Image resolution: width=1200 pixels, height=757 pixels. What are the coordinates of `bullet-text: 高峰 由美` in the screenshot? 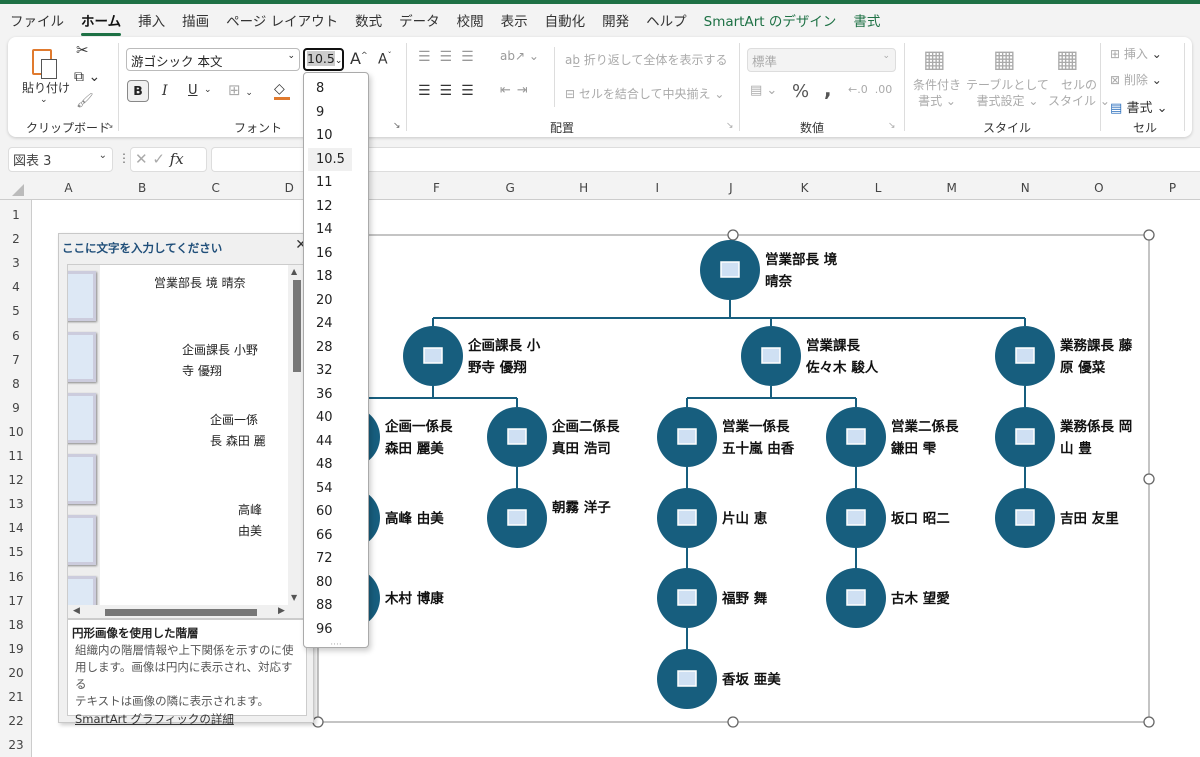 It's located at (250, 520).